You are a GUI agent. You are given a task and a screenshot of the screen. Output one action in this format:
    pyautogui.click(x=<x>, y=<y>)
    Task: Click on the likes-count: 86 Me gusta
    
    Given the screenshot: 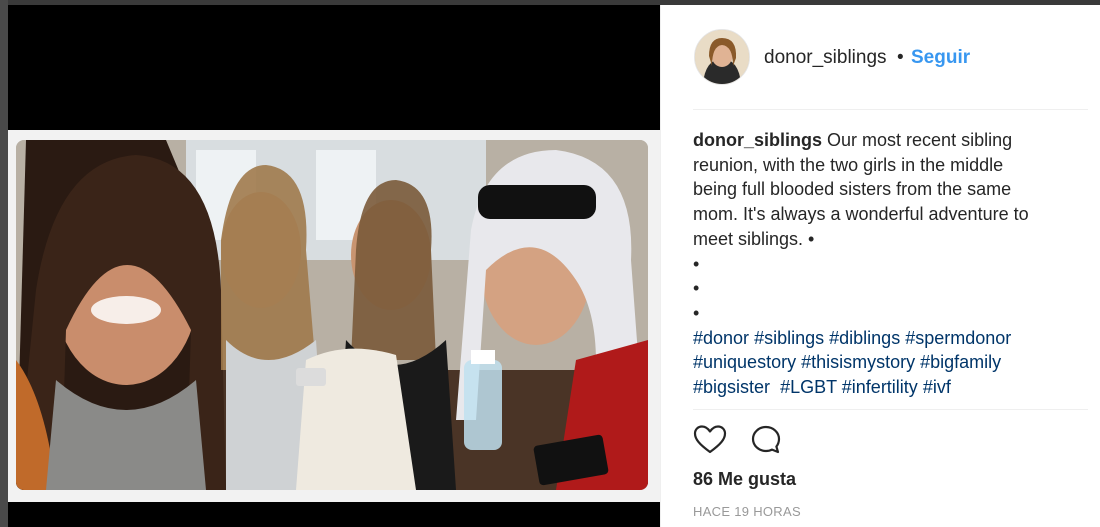 What is the action you would take?
    pyautogui.click(x=744, y=479)
    